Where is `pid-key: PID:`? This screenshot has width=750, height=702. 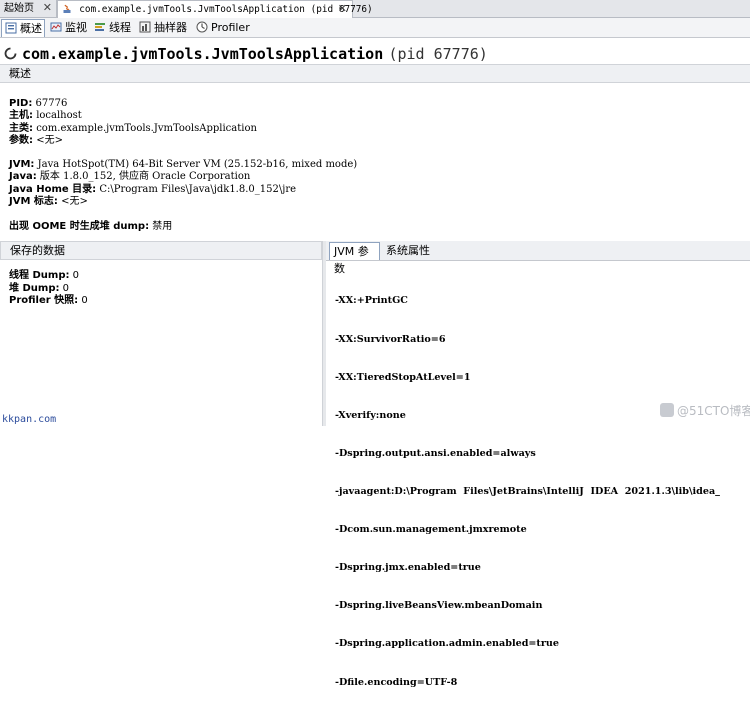 pid-key: PID: is located at coordinates (21, 103).